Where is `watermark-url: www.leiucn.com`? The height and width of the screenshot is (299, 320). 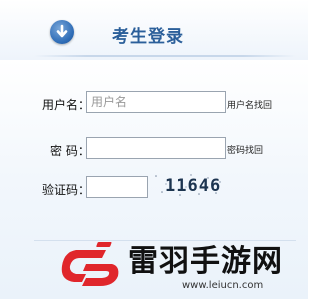 watermark-url: www.leiucn.com is located at coordinates (223, 285).